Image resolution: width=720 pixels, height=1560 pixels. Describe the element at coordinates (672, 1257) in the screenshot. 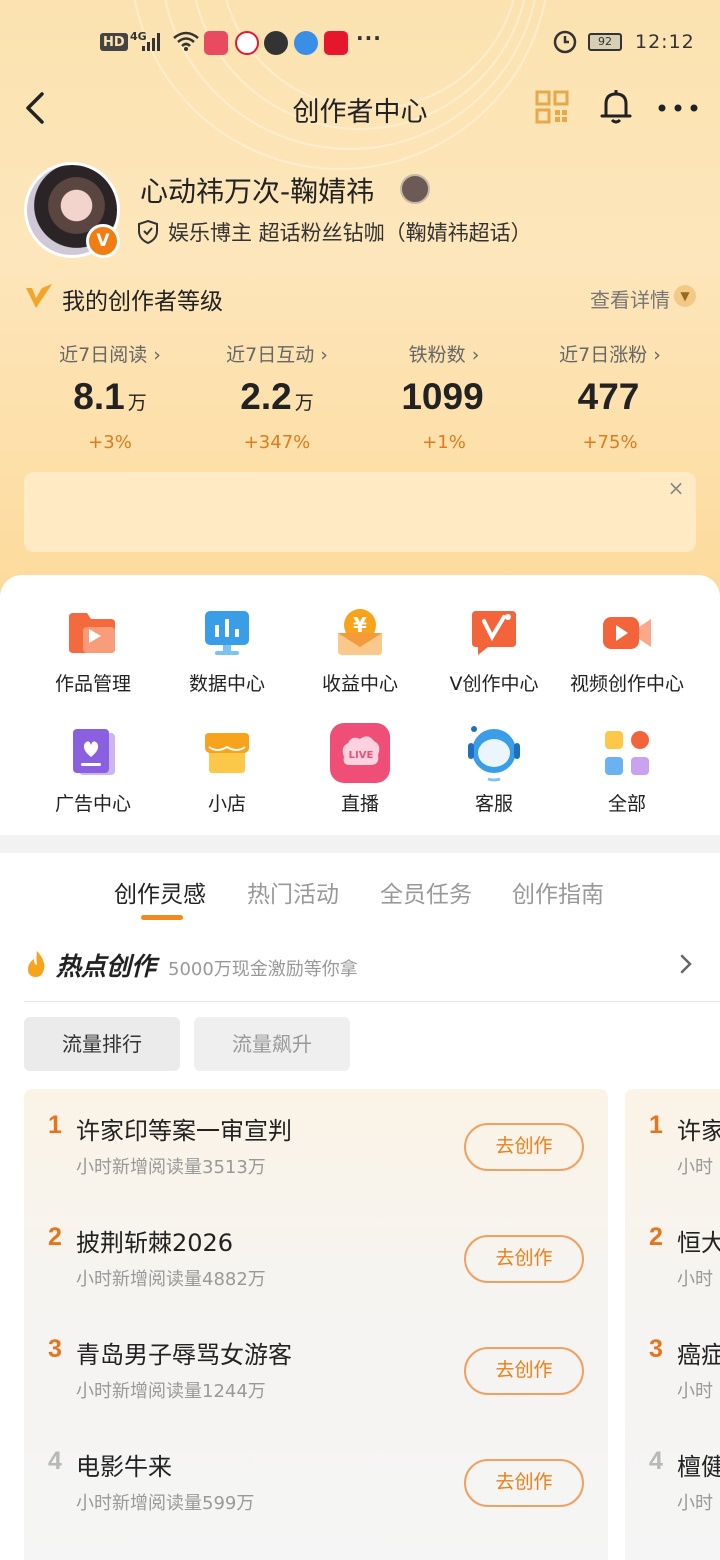

I see `ranking-item: 2 恒大 小时` at that location.